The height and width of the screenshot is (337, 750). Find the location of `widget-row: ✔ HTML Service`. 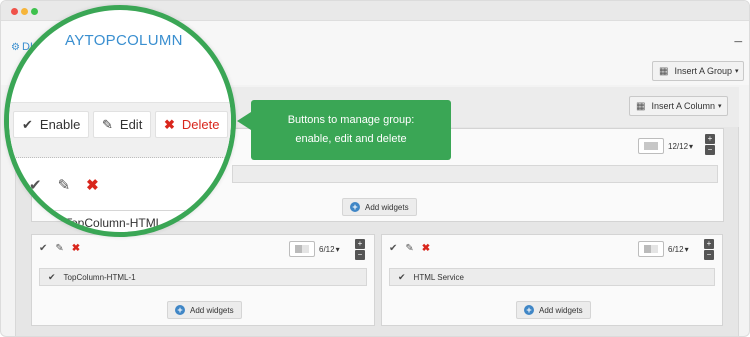

widget-row: ✔ HTML Service is located at coordinates (552, 277).